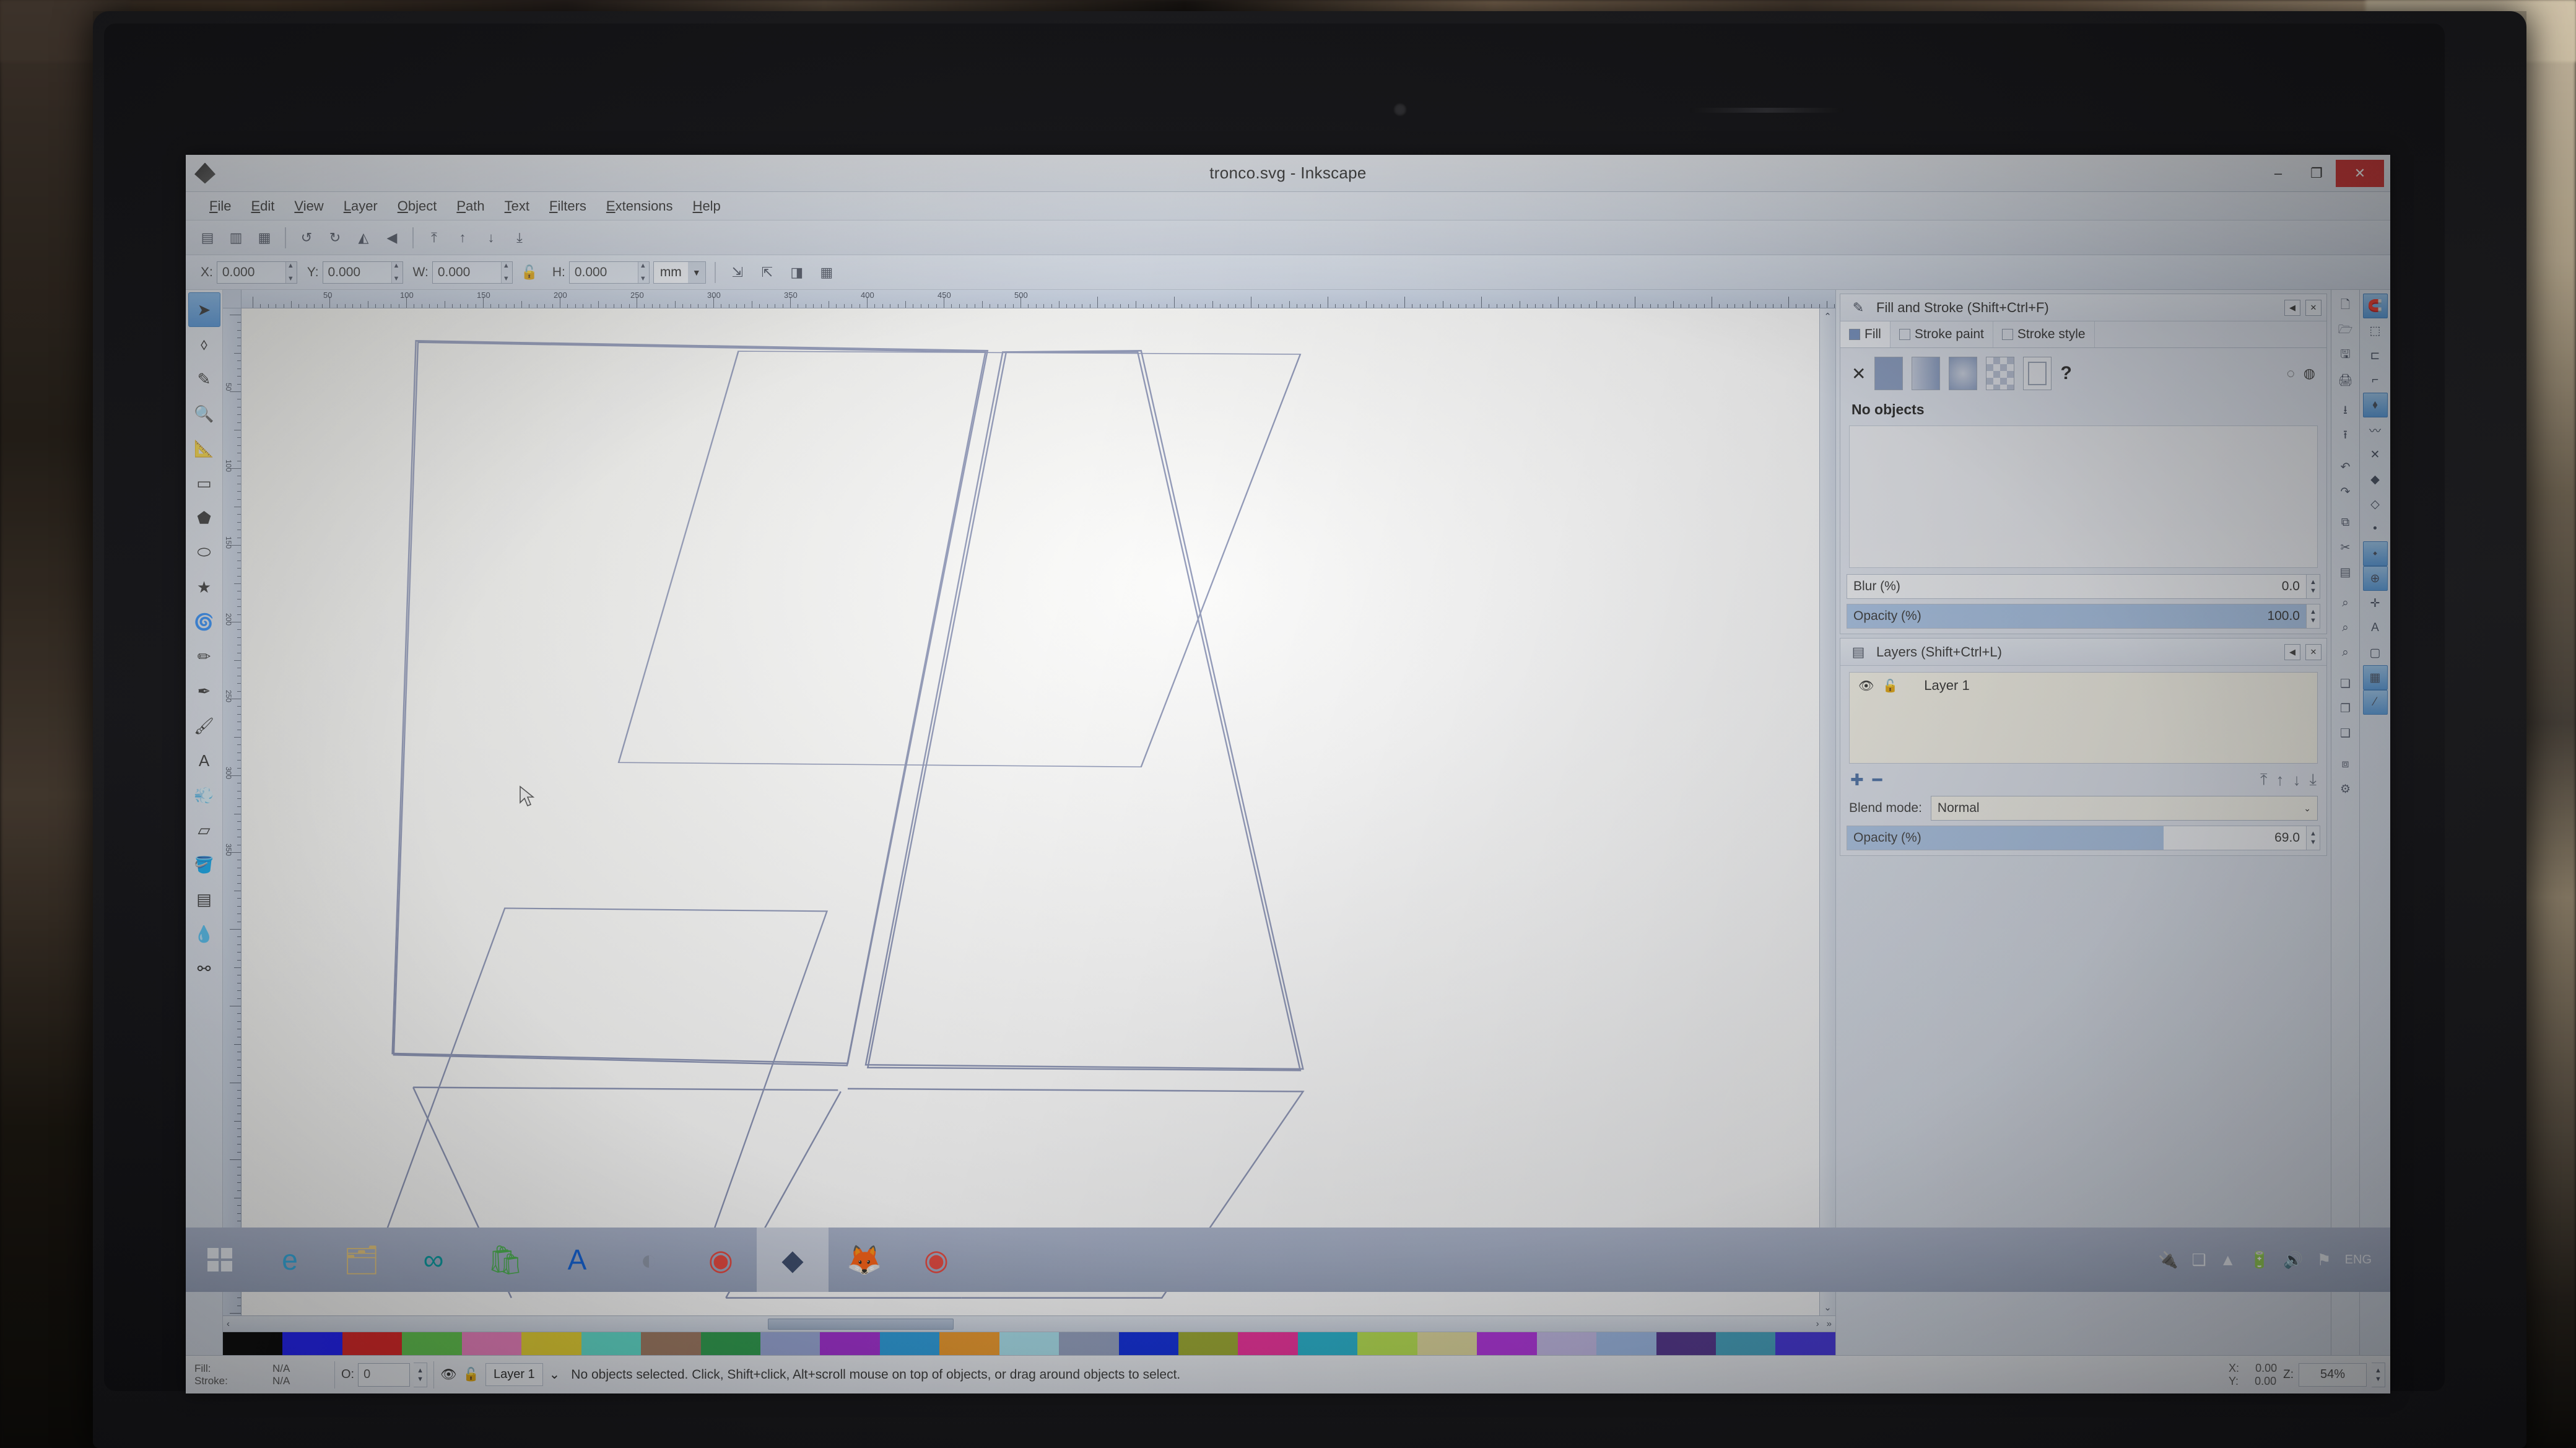 This screenshot has height=1448, width=2576. Describe the element at coordinates (2375, 504) in the screenshot. I see `snap-smooth-nodes-icon: ◇` at that location.